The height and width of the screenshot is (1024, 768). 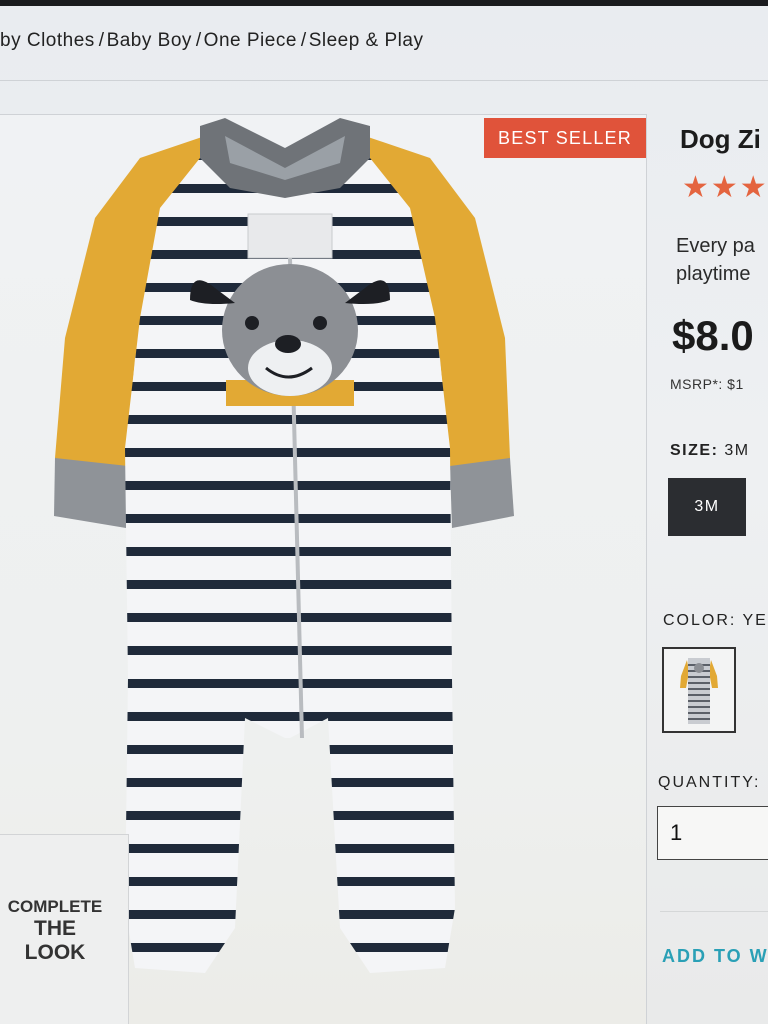 What do you see at coordinates (384, 80) in the screenshot?
I see `header-divider` at bounding box center [384, 80].